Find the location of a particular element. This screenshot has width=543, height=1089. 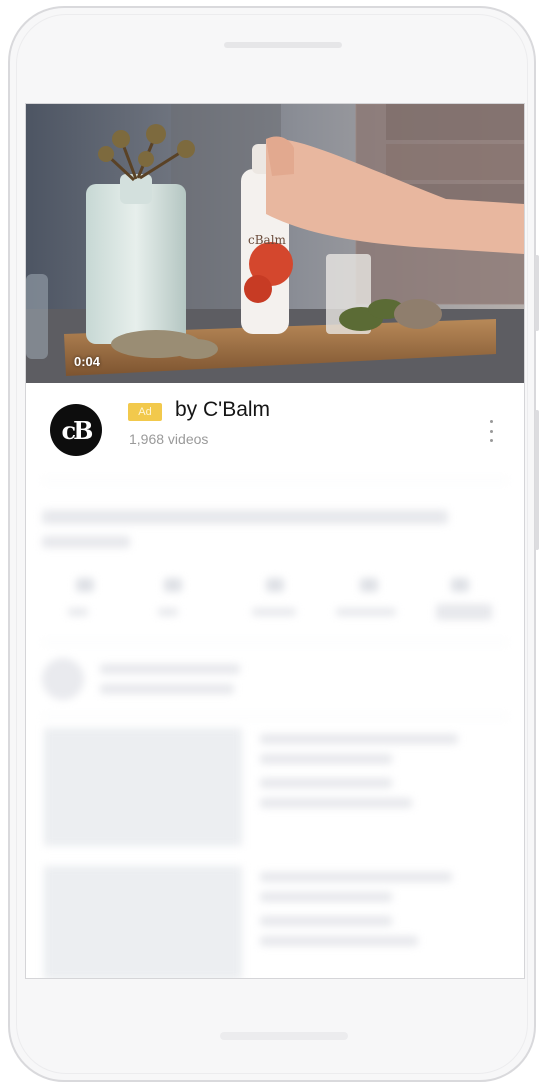

ad-badge: Ad is located at coordinates (145, 412).